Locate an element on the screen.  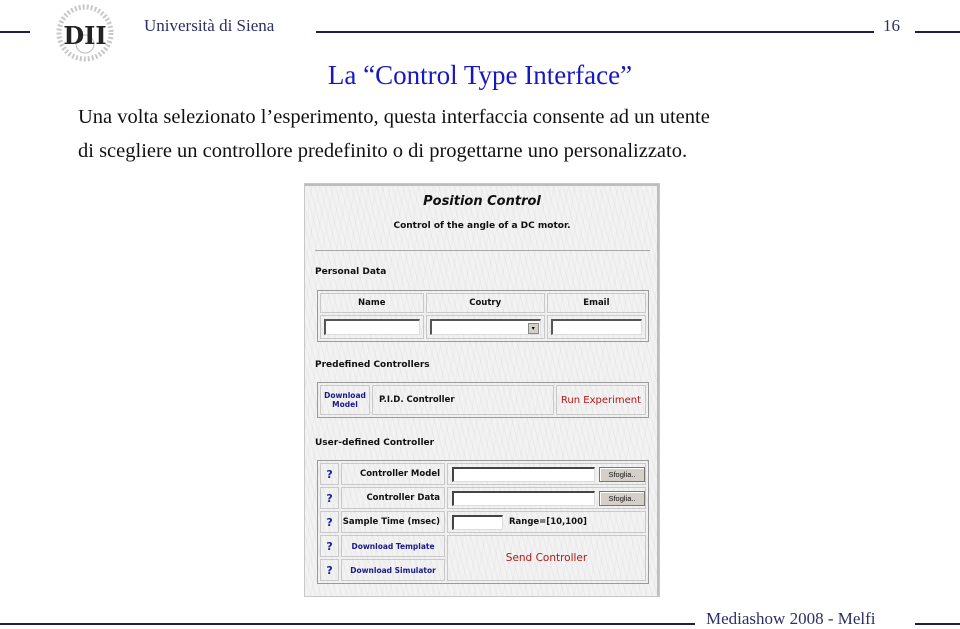
footer-rule-left is located at coordinates (347, 624).